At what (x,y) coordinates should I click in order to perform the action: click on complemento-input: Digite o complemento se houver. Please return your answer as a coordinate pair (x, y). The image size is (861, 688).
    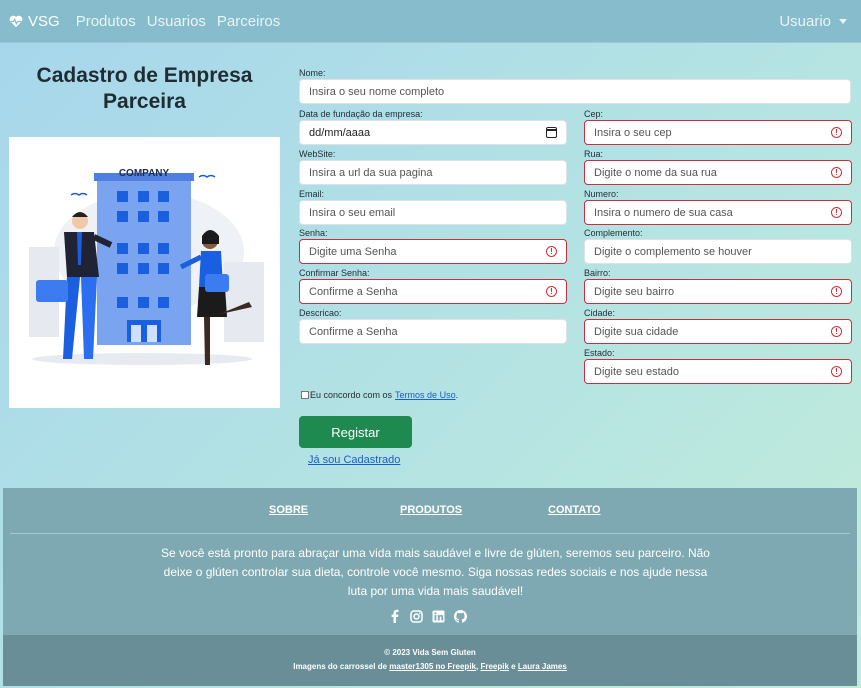
    Looking at the image, I should click on (718, 251).